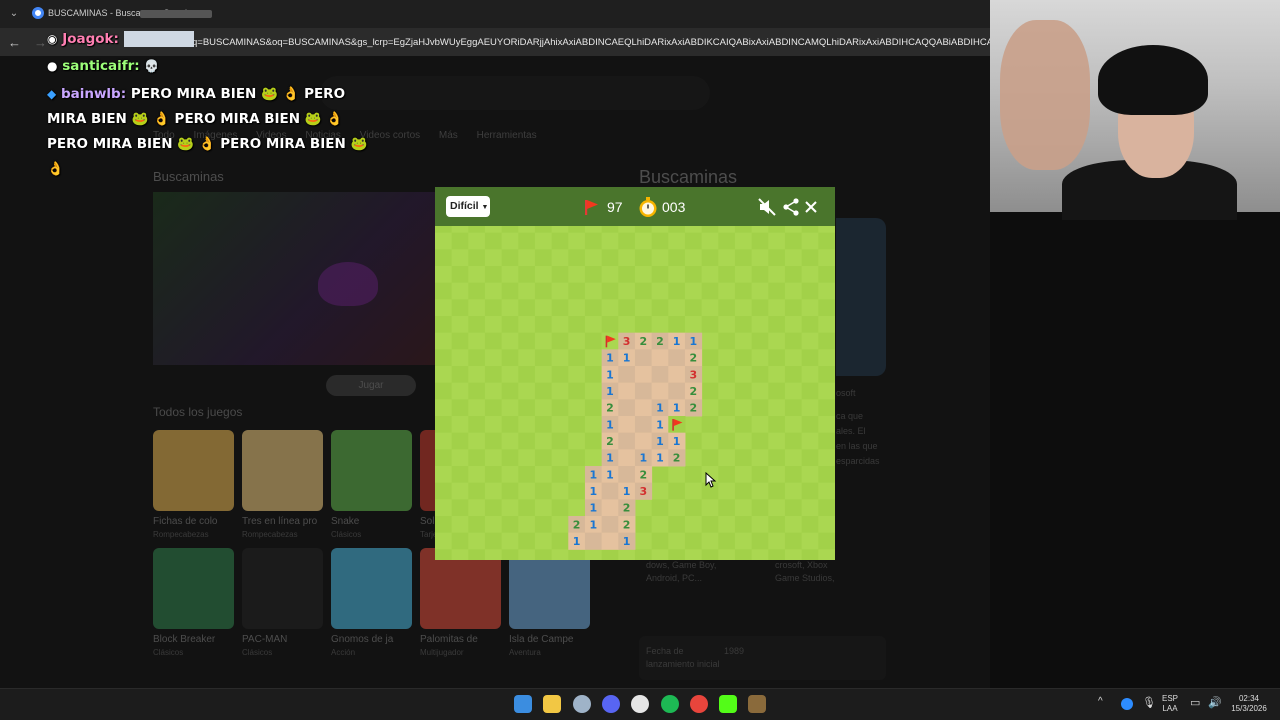  Describe the element at coordinates (185, 521) in the screenshot. I see `game-card-name: Fichas de colo` at that location.